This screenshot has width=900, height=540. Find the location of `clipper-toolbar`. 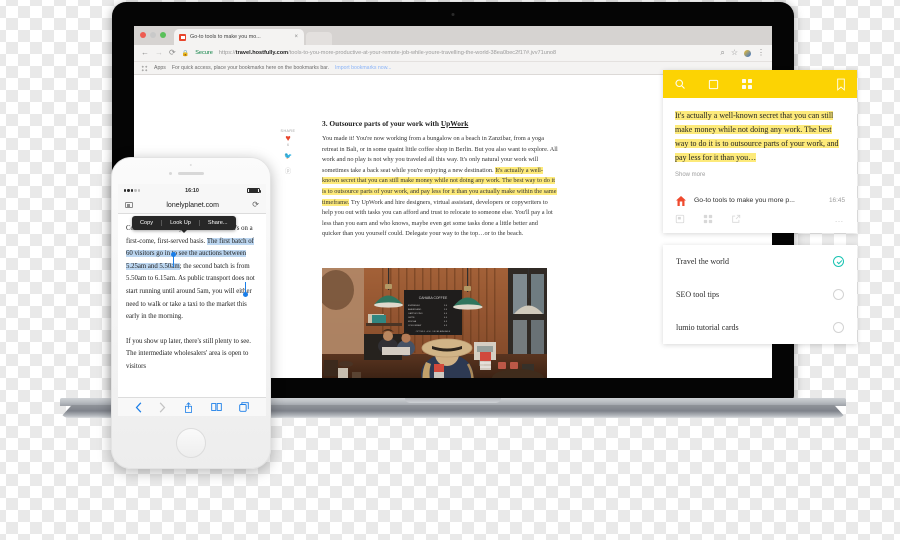

clipper-toolbar is located at coordinates (760, 84).